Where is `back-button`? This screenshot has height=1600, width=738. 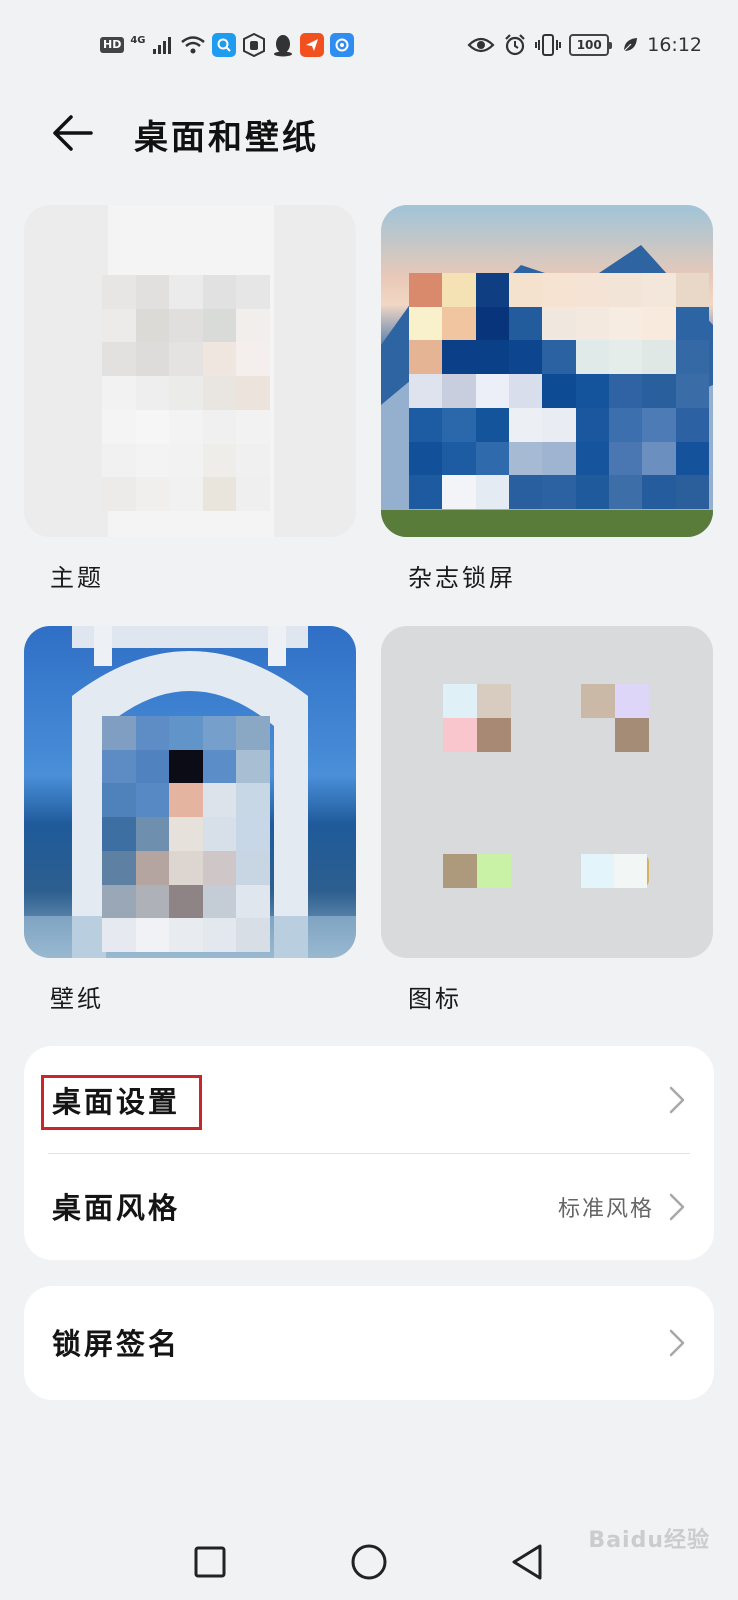
back-button is located at coordinates (73, 133).